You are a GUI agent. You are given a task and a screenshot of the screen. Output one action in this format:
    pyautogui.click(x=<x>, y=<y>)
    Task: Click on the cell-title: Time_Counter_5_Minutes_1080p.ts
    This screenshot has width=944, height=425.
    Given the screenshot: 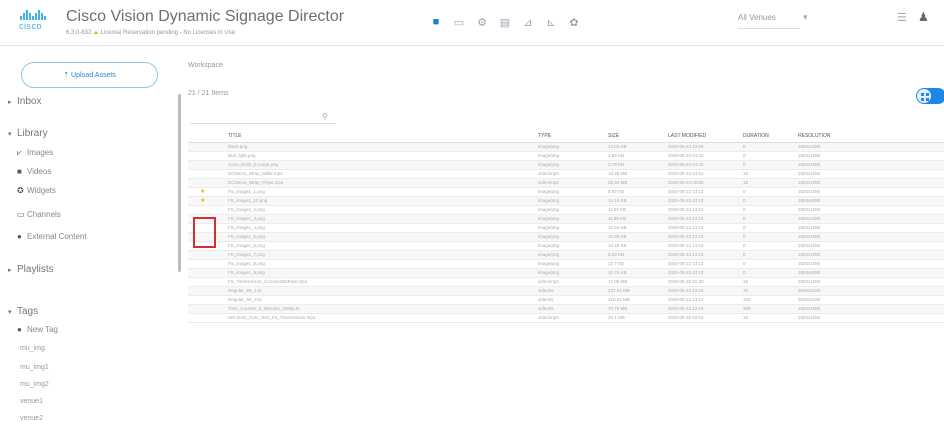 What is the action you would take?
    pyautogui.click(x=383, y=309)
    